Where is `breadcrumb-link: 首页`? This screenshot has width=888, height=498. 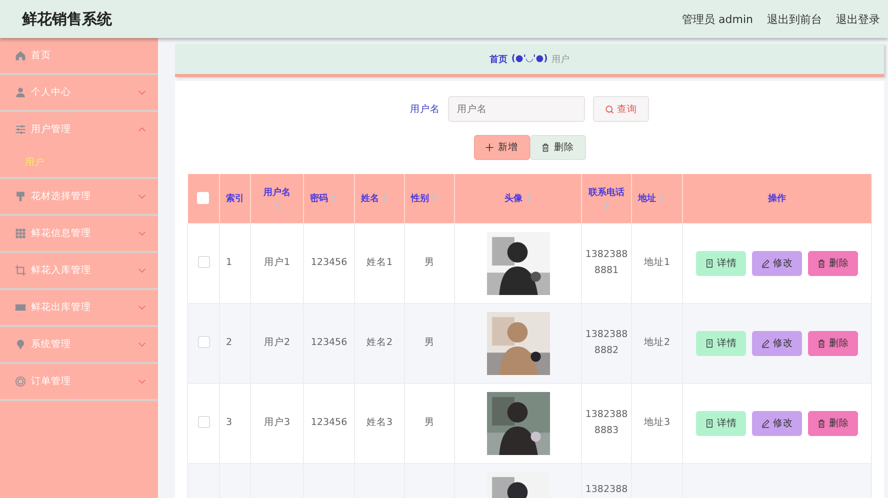 breadcrumb-link: 首页 is located at coordinates (498, 59).